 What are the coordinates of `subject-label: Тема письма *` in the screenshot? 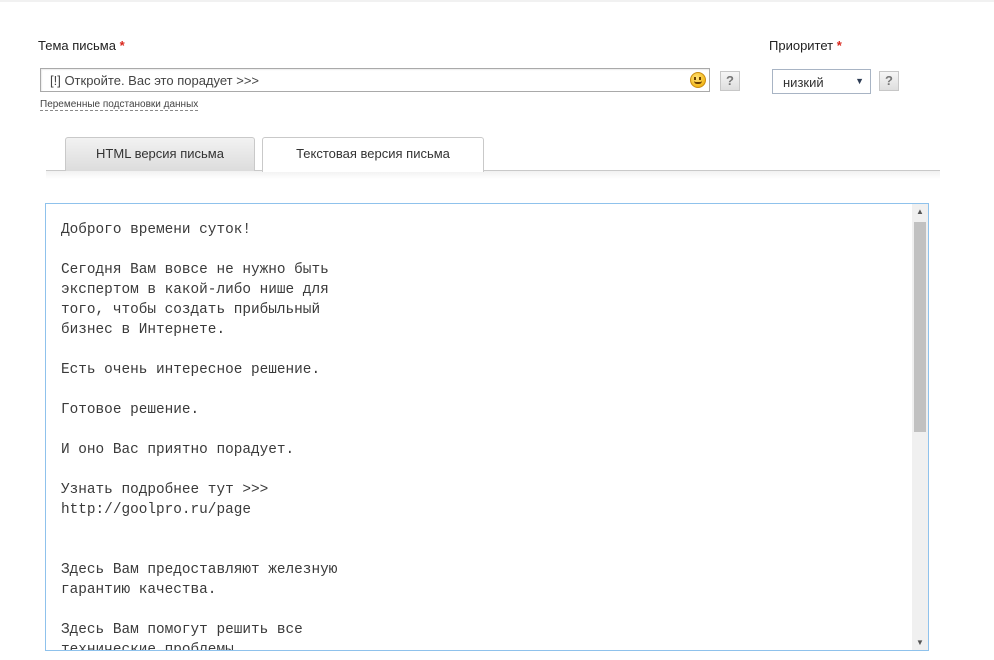 It's located at (81, 45).